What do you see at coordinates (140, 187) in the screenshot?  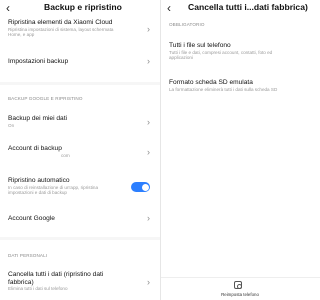 I see `auto-restore-toggle` at bounding box center [140, 187].